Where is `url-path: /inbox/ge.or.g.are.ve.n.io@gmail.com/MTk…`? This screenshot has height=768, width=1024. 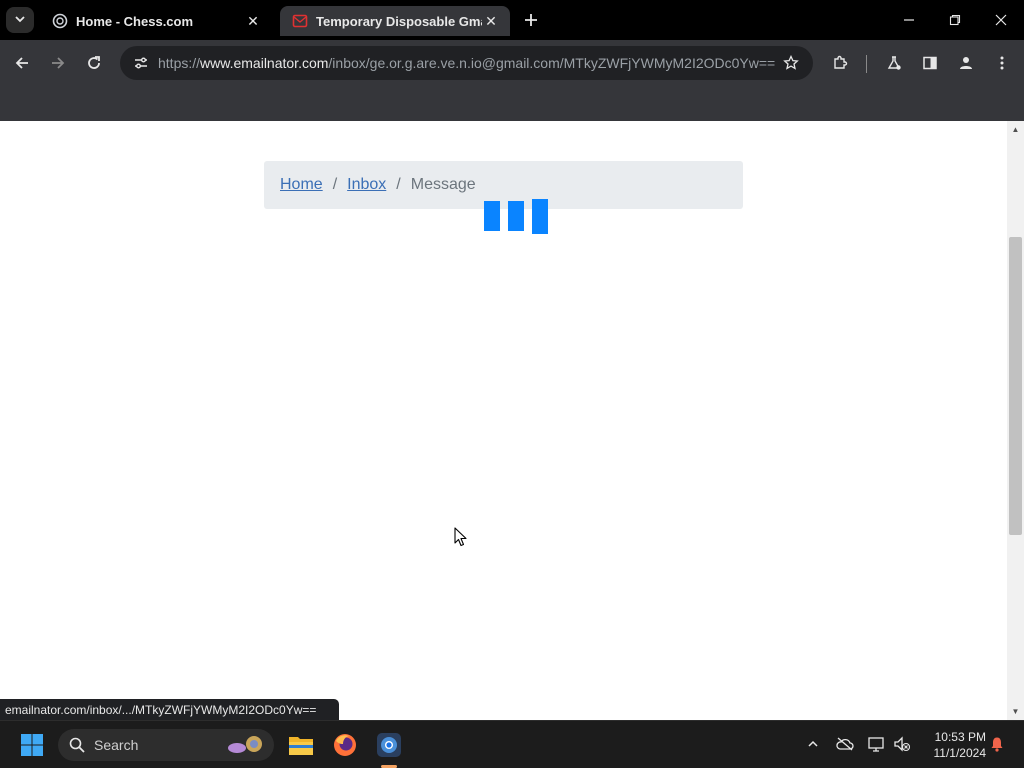
url-path: /inbox/ge.or.g.are.ve.n.io@gmail.com/MTk… is located at coordinates (552, 63).